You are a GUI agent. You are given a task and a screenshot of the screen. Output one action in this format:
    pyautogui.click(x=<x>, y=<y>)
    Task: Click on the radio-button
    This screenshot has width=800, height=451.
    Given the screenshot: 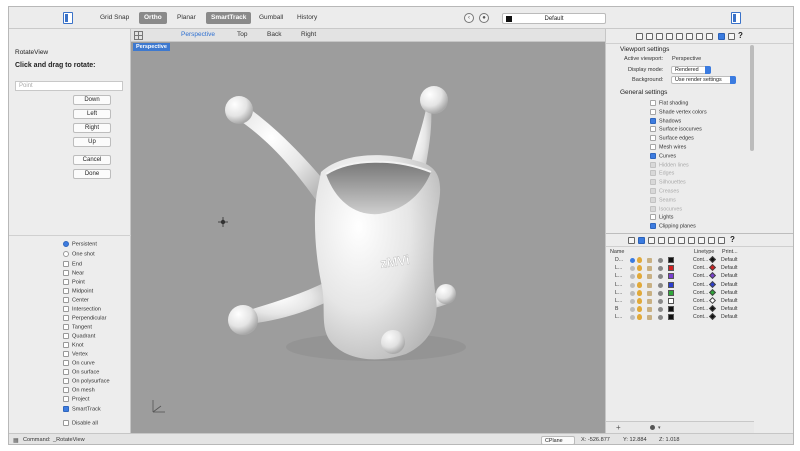 What is the action you would take?
    pyautogui.click(x=66, y=244)
    